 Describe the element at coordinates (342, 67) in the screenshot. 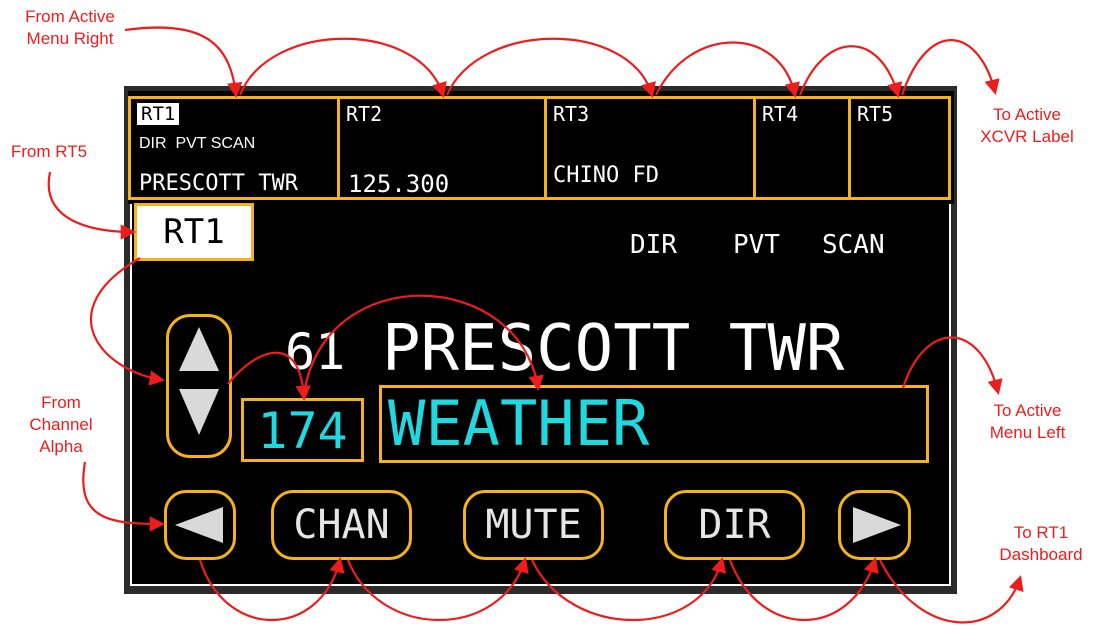

I see `arrow-rt1-to-rt2` at that location.